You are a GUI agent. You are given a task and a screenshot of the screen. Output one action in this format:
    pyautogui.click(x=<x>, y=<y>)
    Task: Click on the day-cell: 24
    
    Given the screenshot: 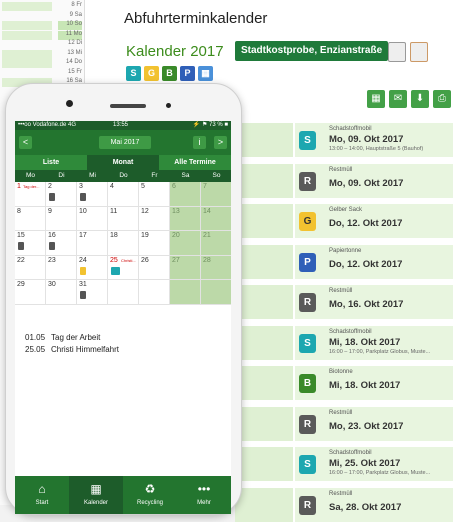 What is the action you would take?
    pyautogui.click(x=92, y=267)
    